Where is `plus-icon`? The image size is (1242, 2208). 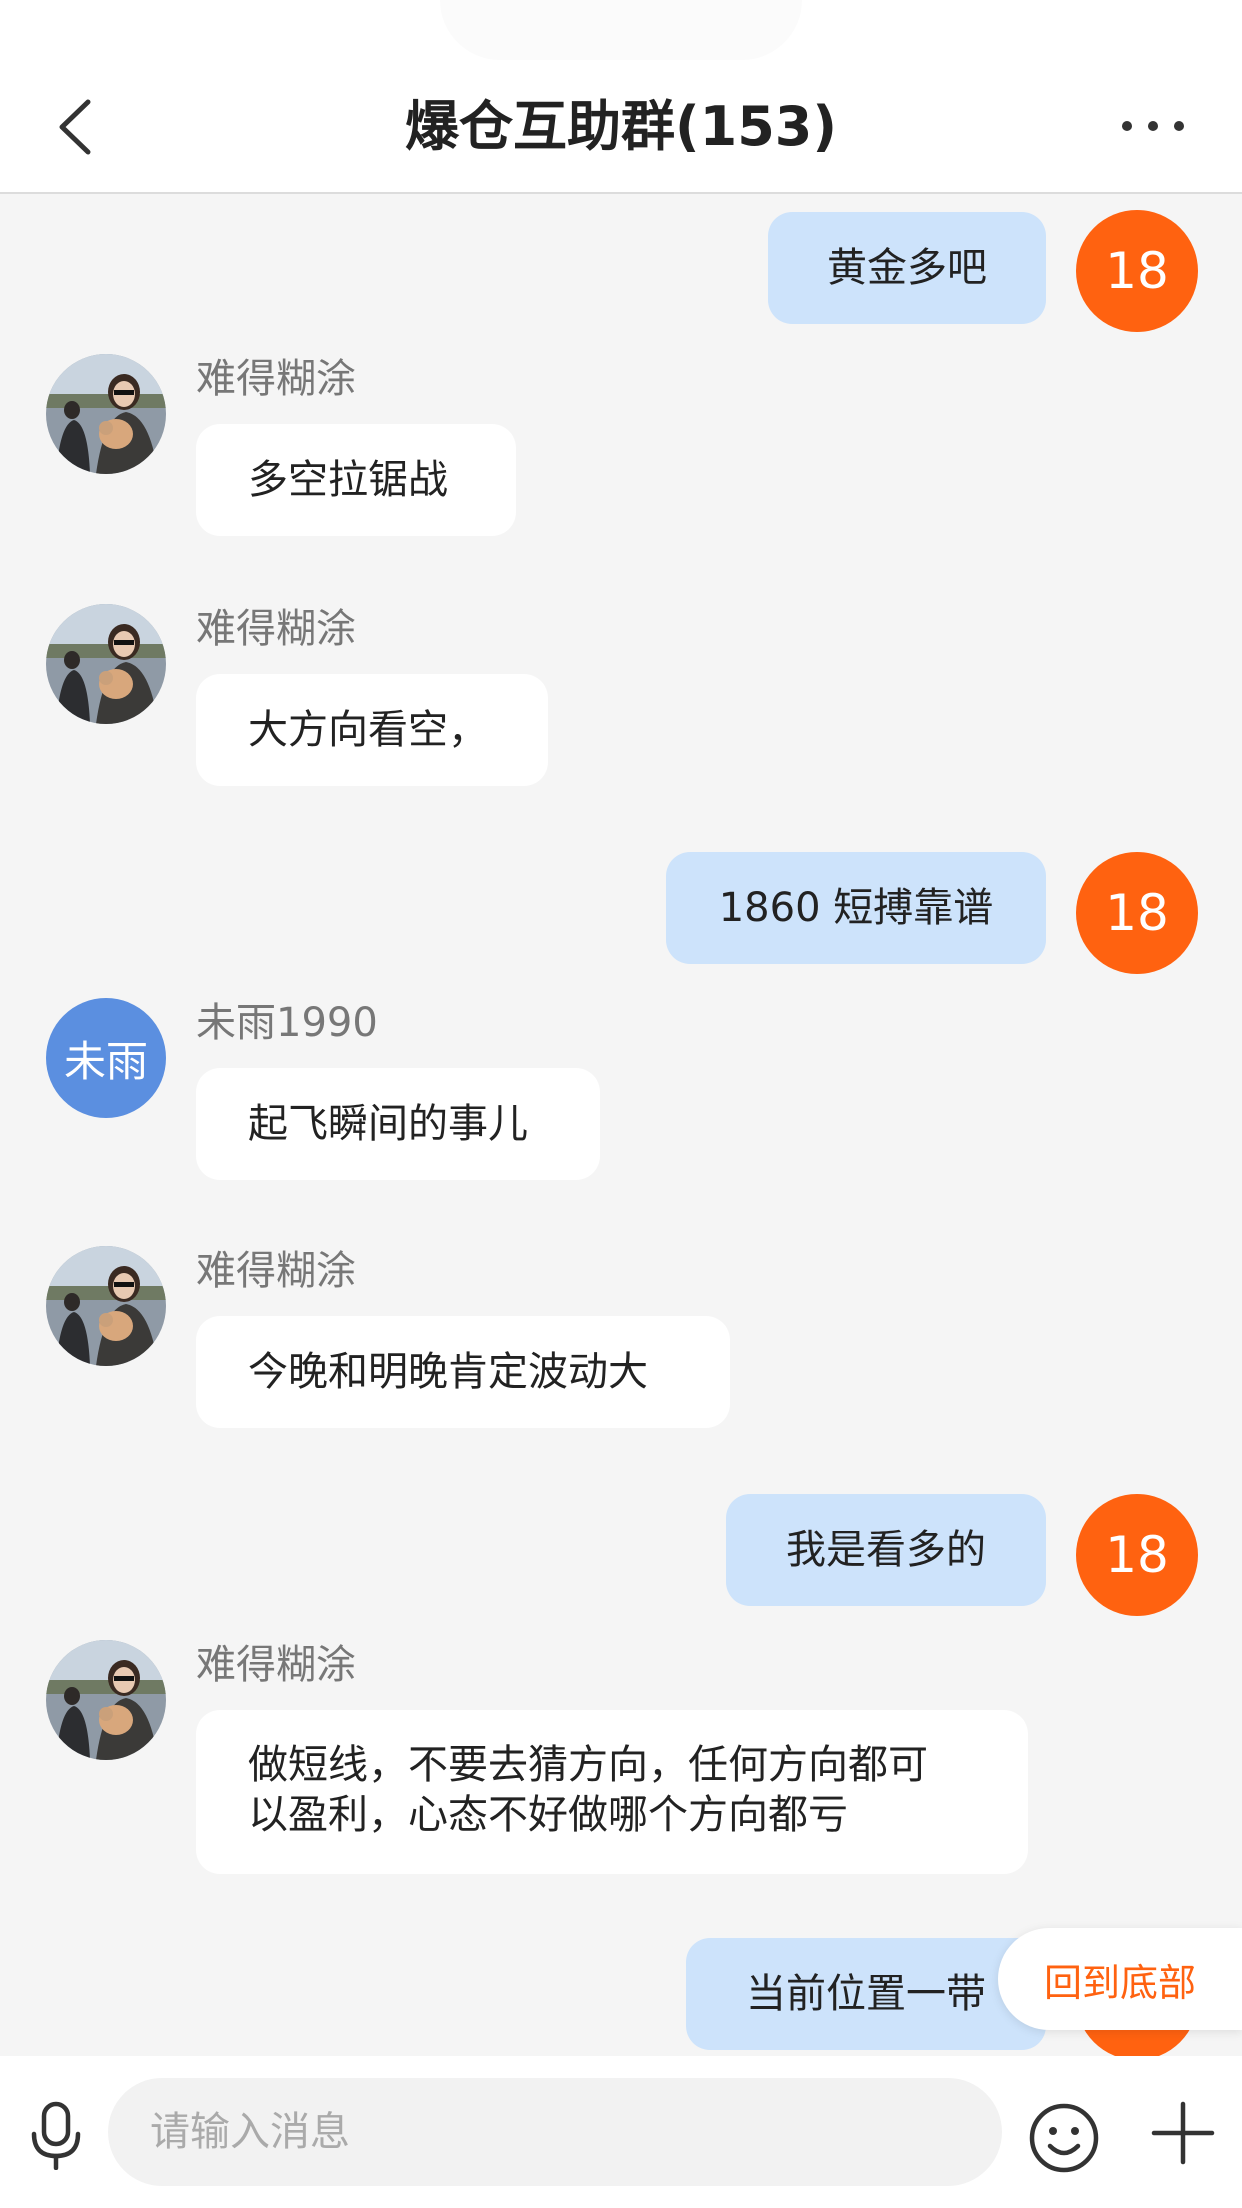 plus-icon is located at coordinates (1183, 2133).